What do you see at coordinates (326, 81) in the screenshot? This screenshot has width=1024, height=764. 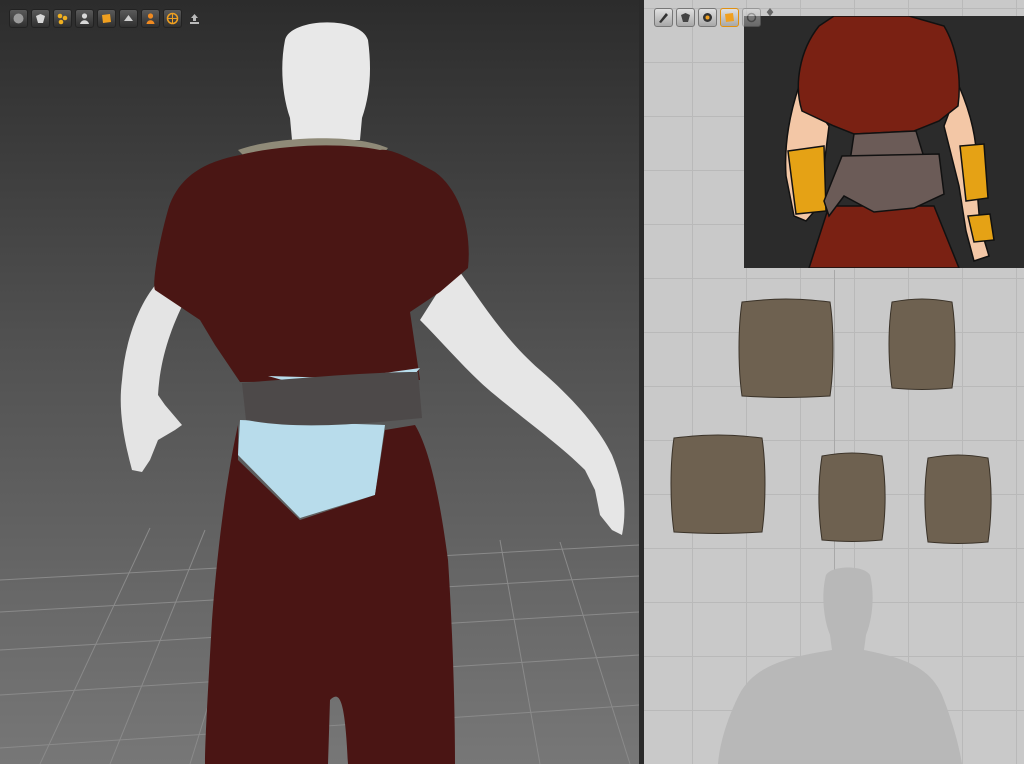 I see `avatar-head` at bounding box center [326, 81].